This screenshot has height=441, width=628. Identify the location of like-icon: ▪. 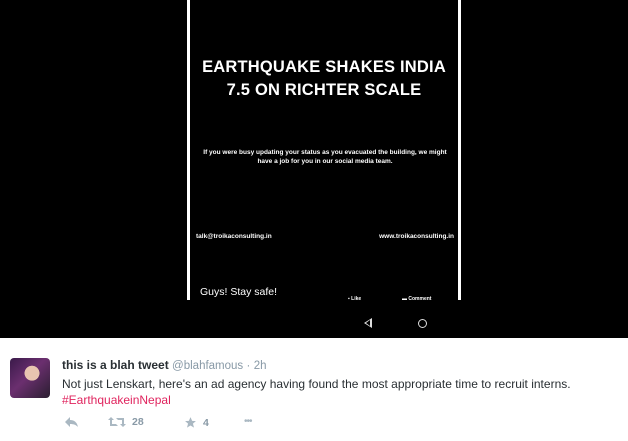
(349, 299).